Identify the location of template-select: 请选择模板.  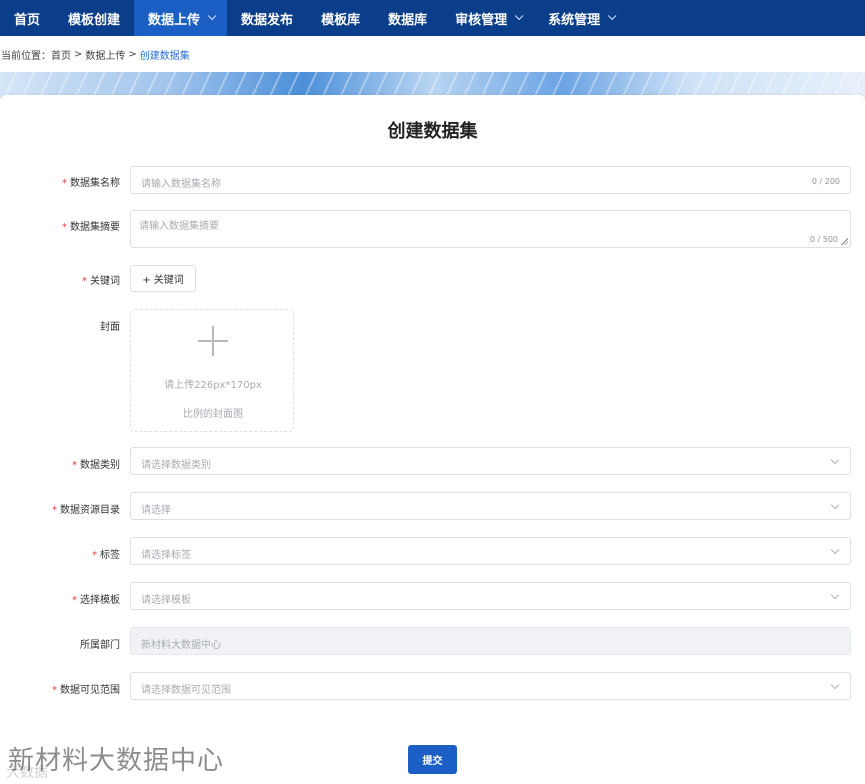
(490, 596).